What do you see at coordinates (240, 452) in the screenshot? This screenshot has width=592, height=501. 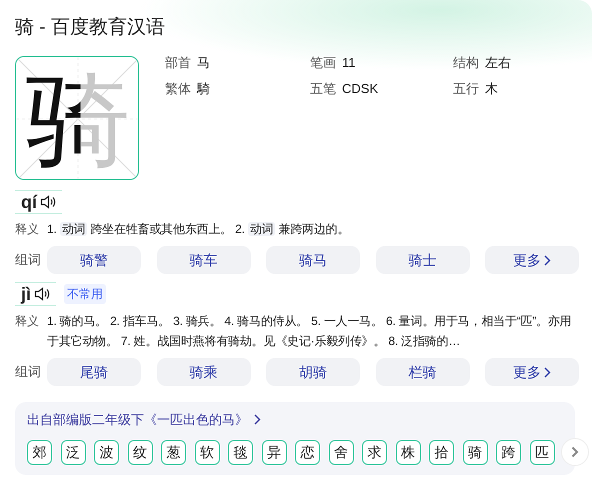 I see `character-chip: 毯` at bounding box center [240, 452].